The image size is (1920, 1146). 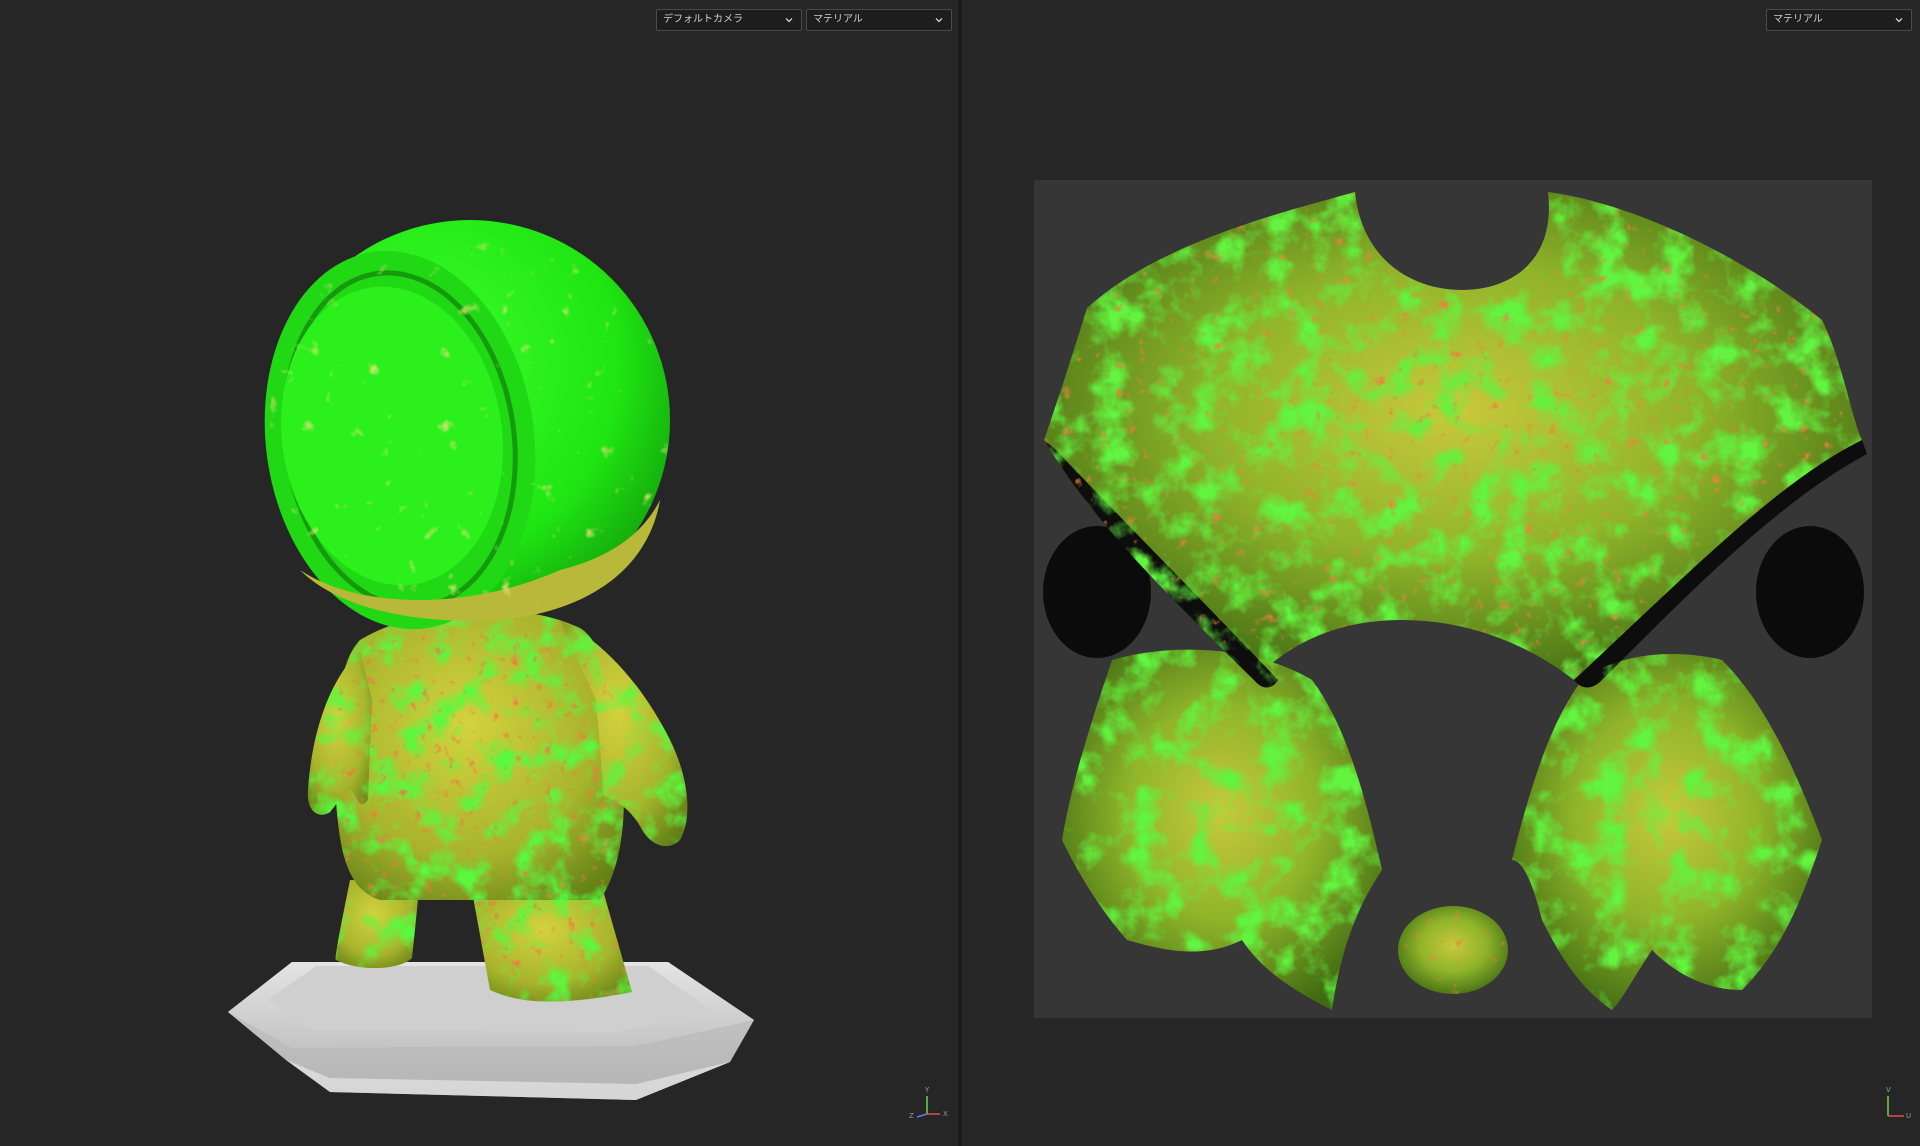 What do you see at coordinates (927, 1106) in the screenshot?
I see `axis-gizmo-icon: Y Z X` at bounding box center [927, 1106].